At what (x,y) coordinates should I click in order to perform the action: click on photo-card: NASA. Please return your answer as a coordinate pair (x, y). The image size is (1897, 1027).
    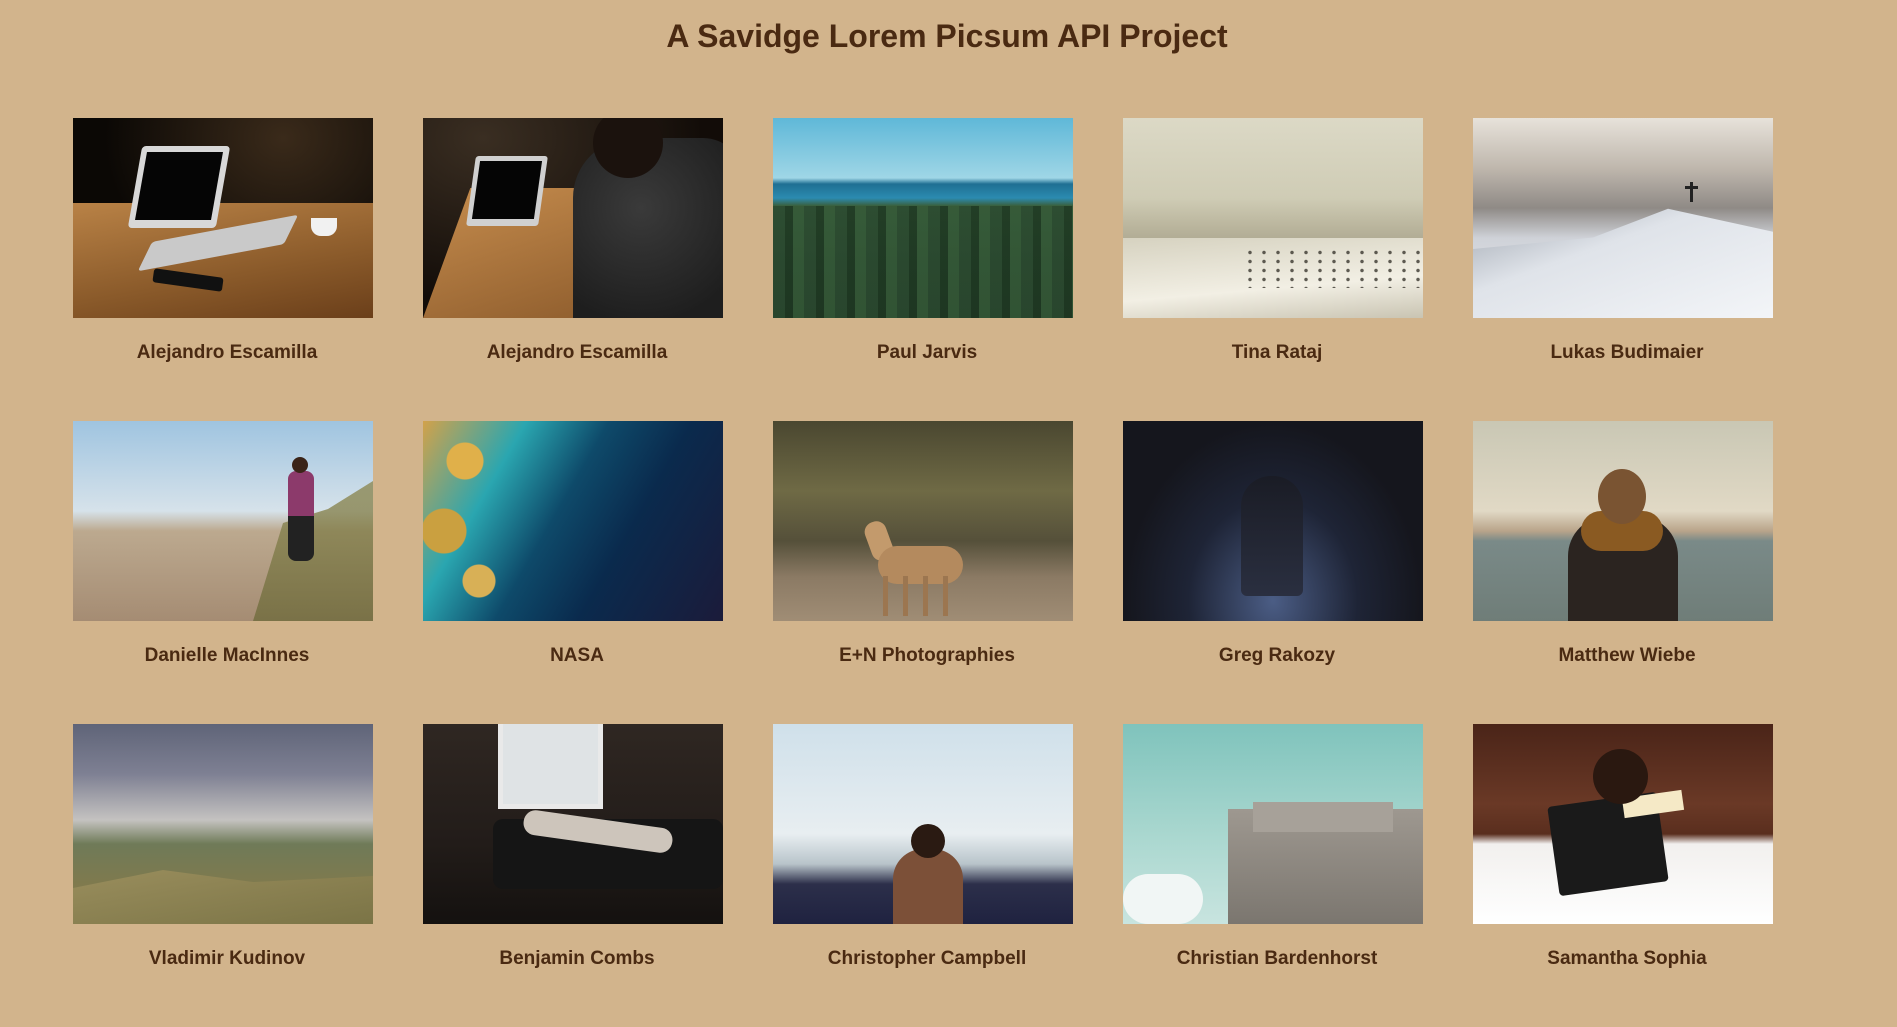
    Looking at the image, I should click on (573, 572).